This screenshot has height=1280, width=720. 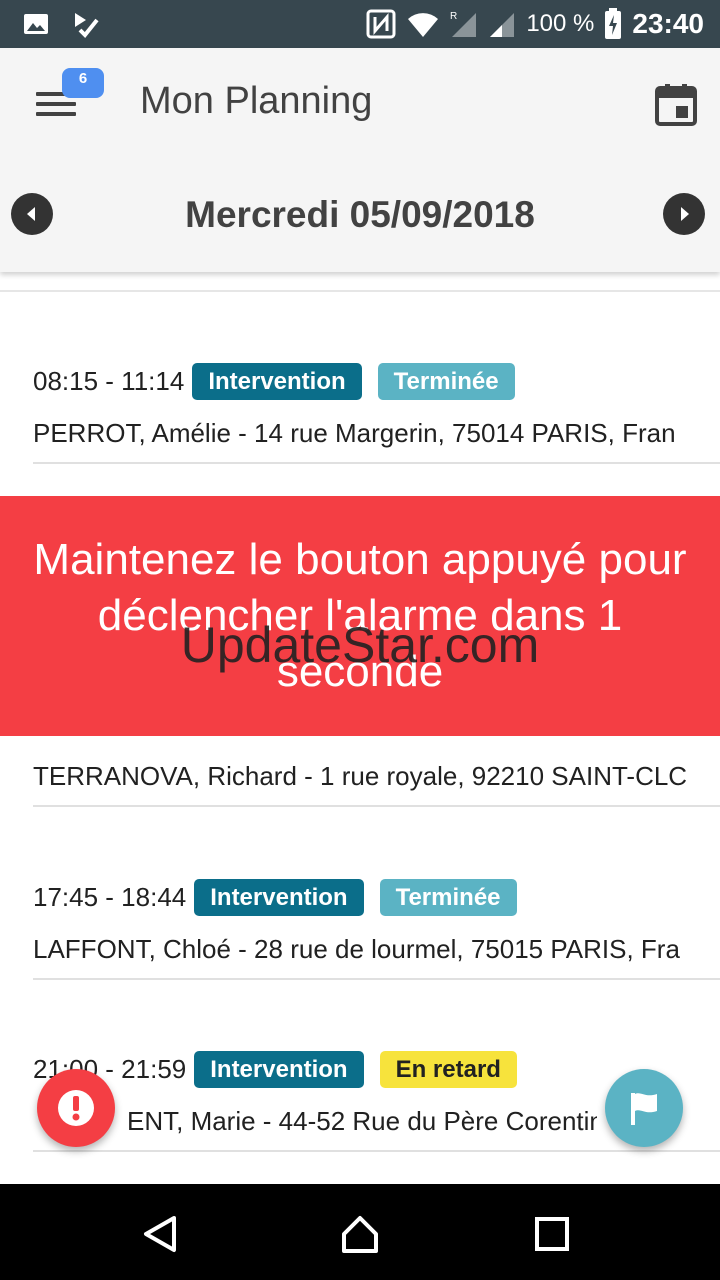 I want to click on time-range: 08:15 - 11:14, so click(x=109, y=380).